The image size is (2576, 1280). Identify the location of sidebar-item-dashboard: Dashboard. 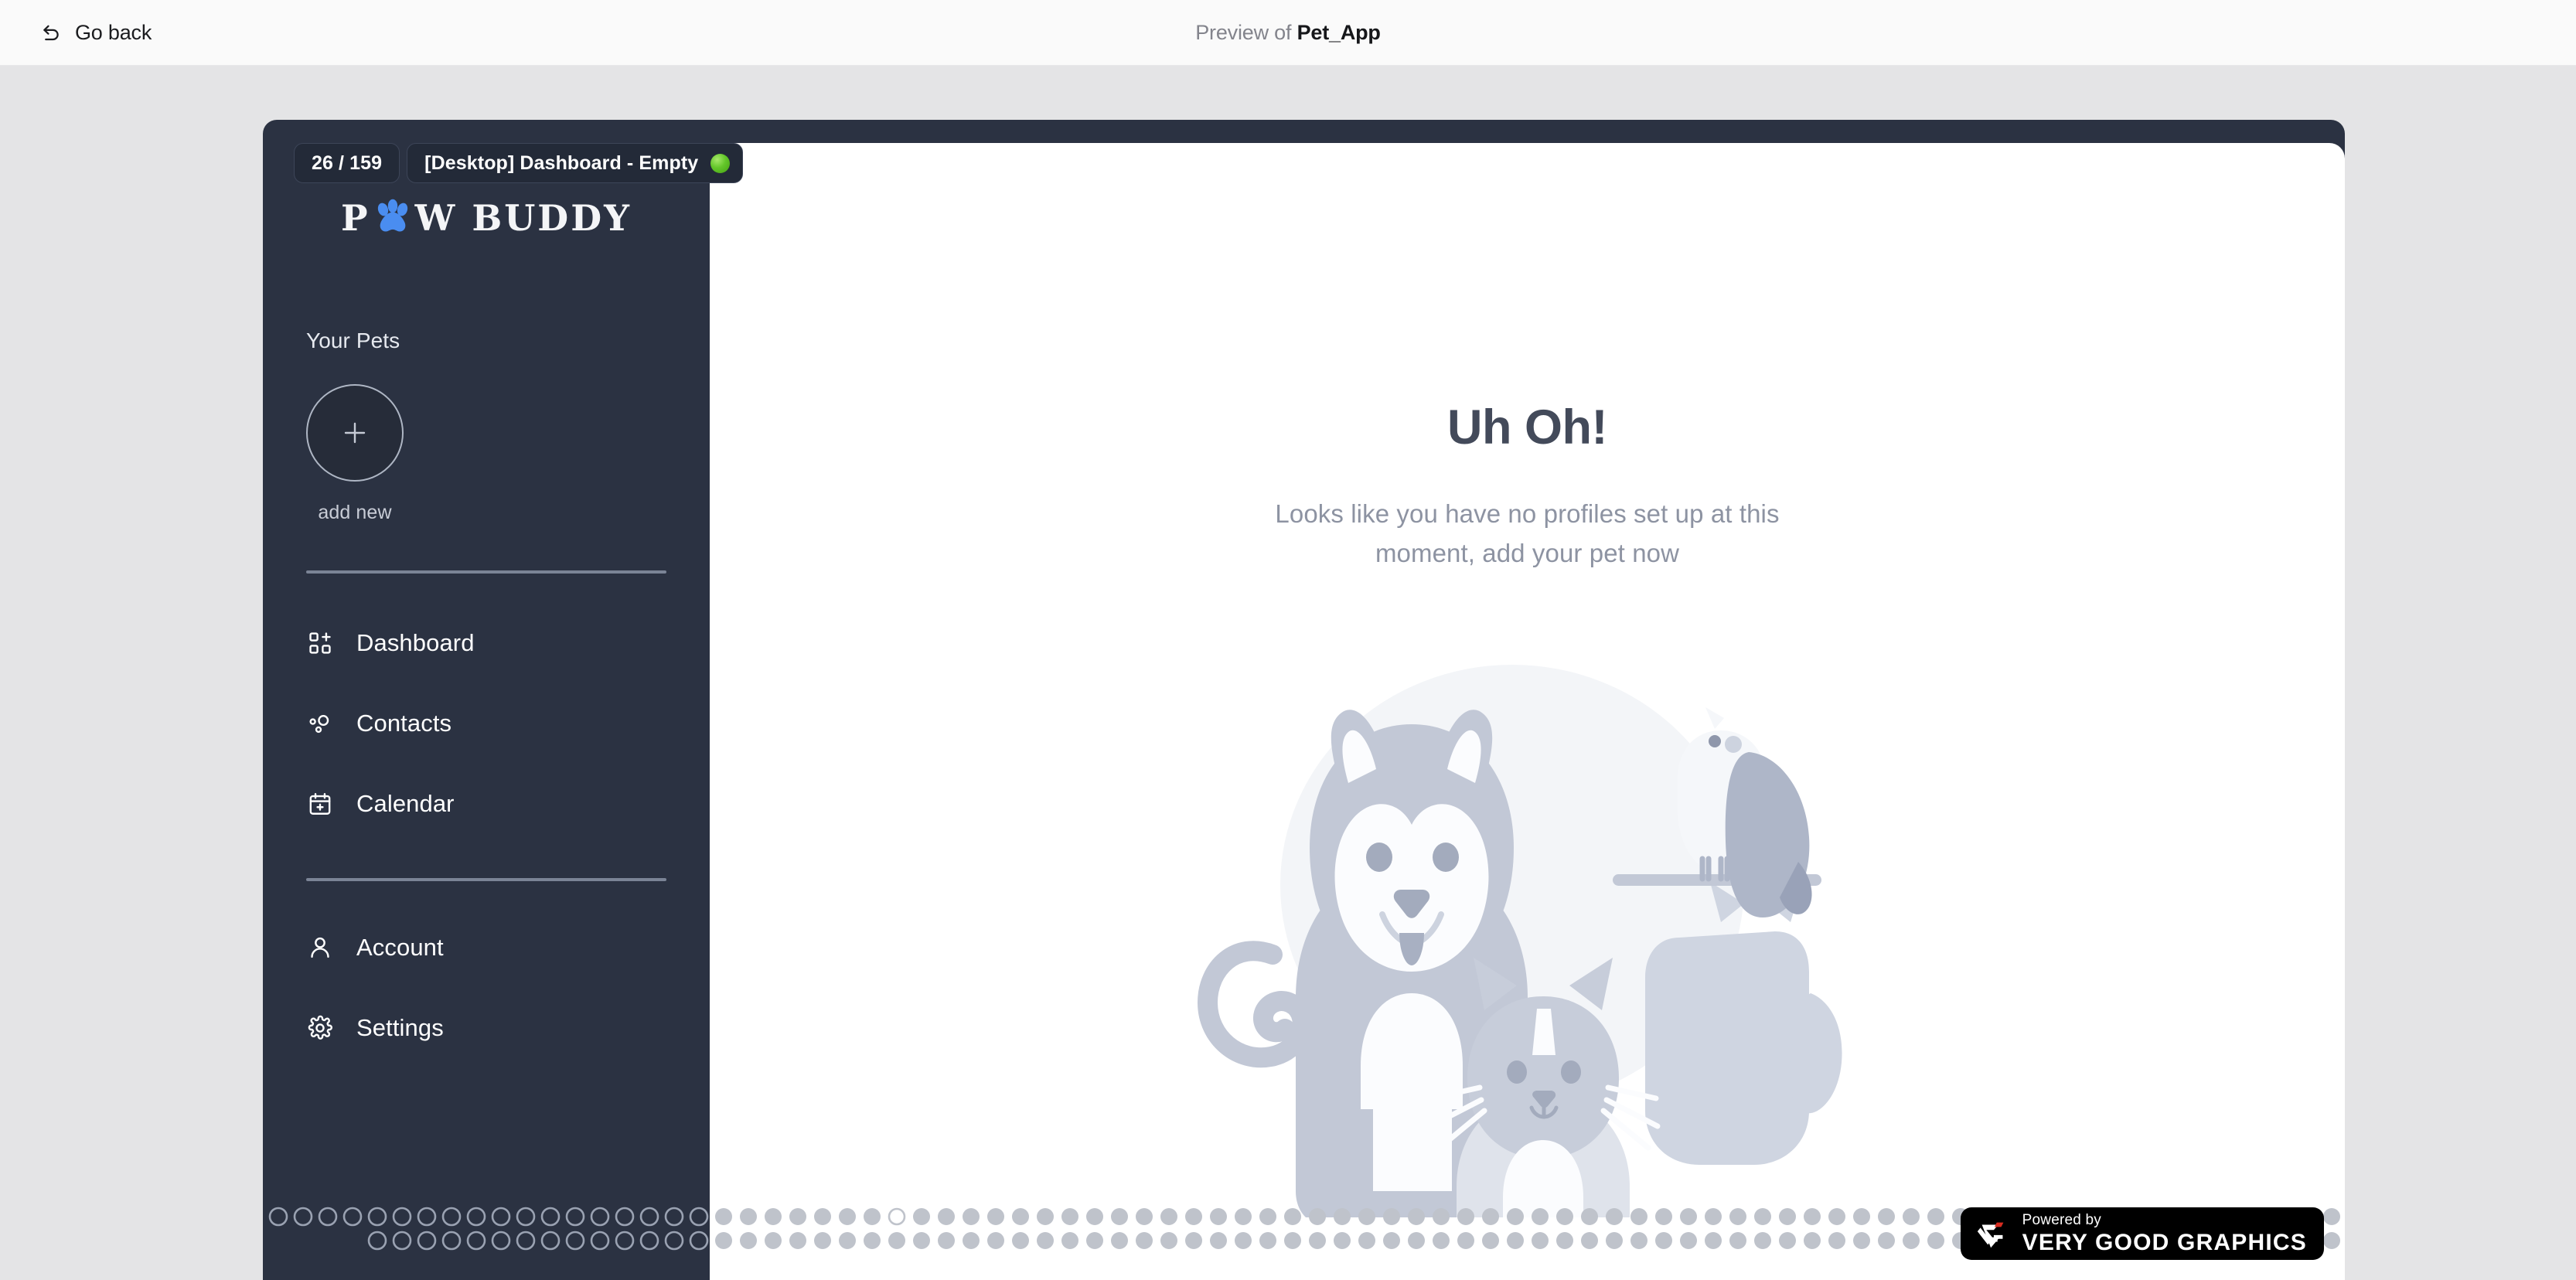
(486, 643).